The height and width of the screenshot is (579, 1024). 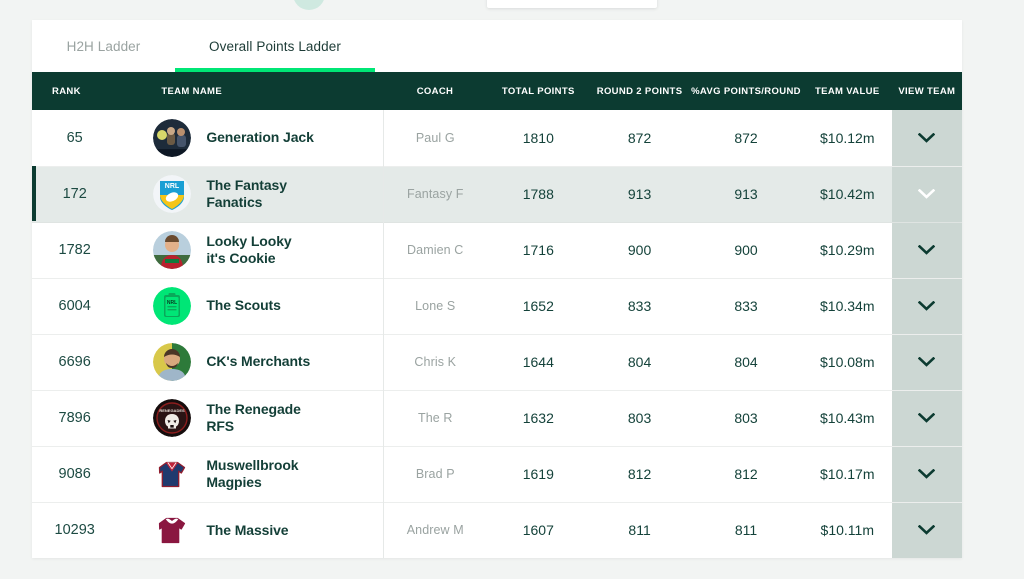 What do you see at coordinates (434, 91) in the screenshot?
I see `column-header-coach: COACH` at bounding box center [434, 91].